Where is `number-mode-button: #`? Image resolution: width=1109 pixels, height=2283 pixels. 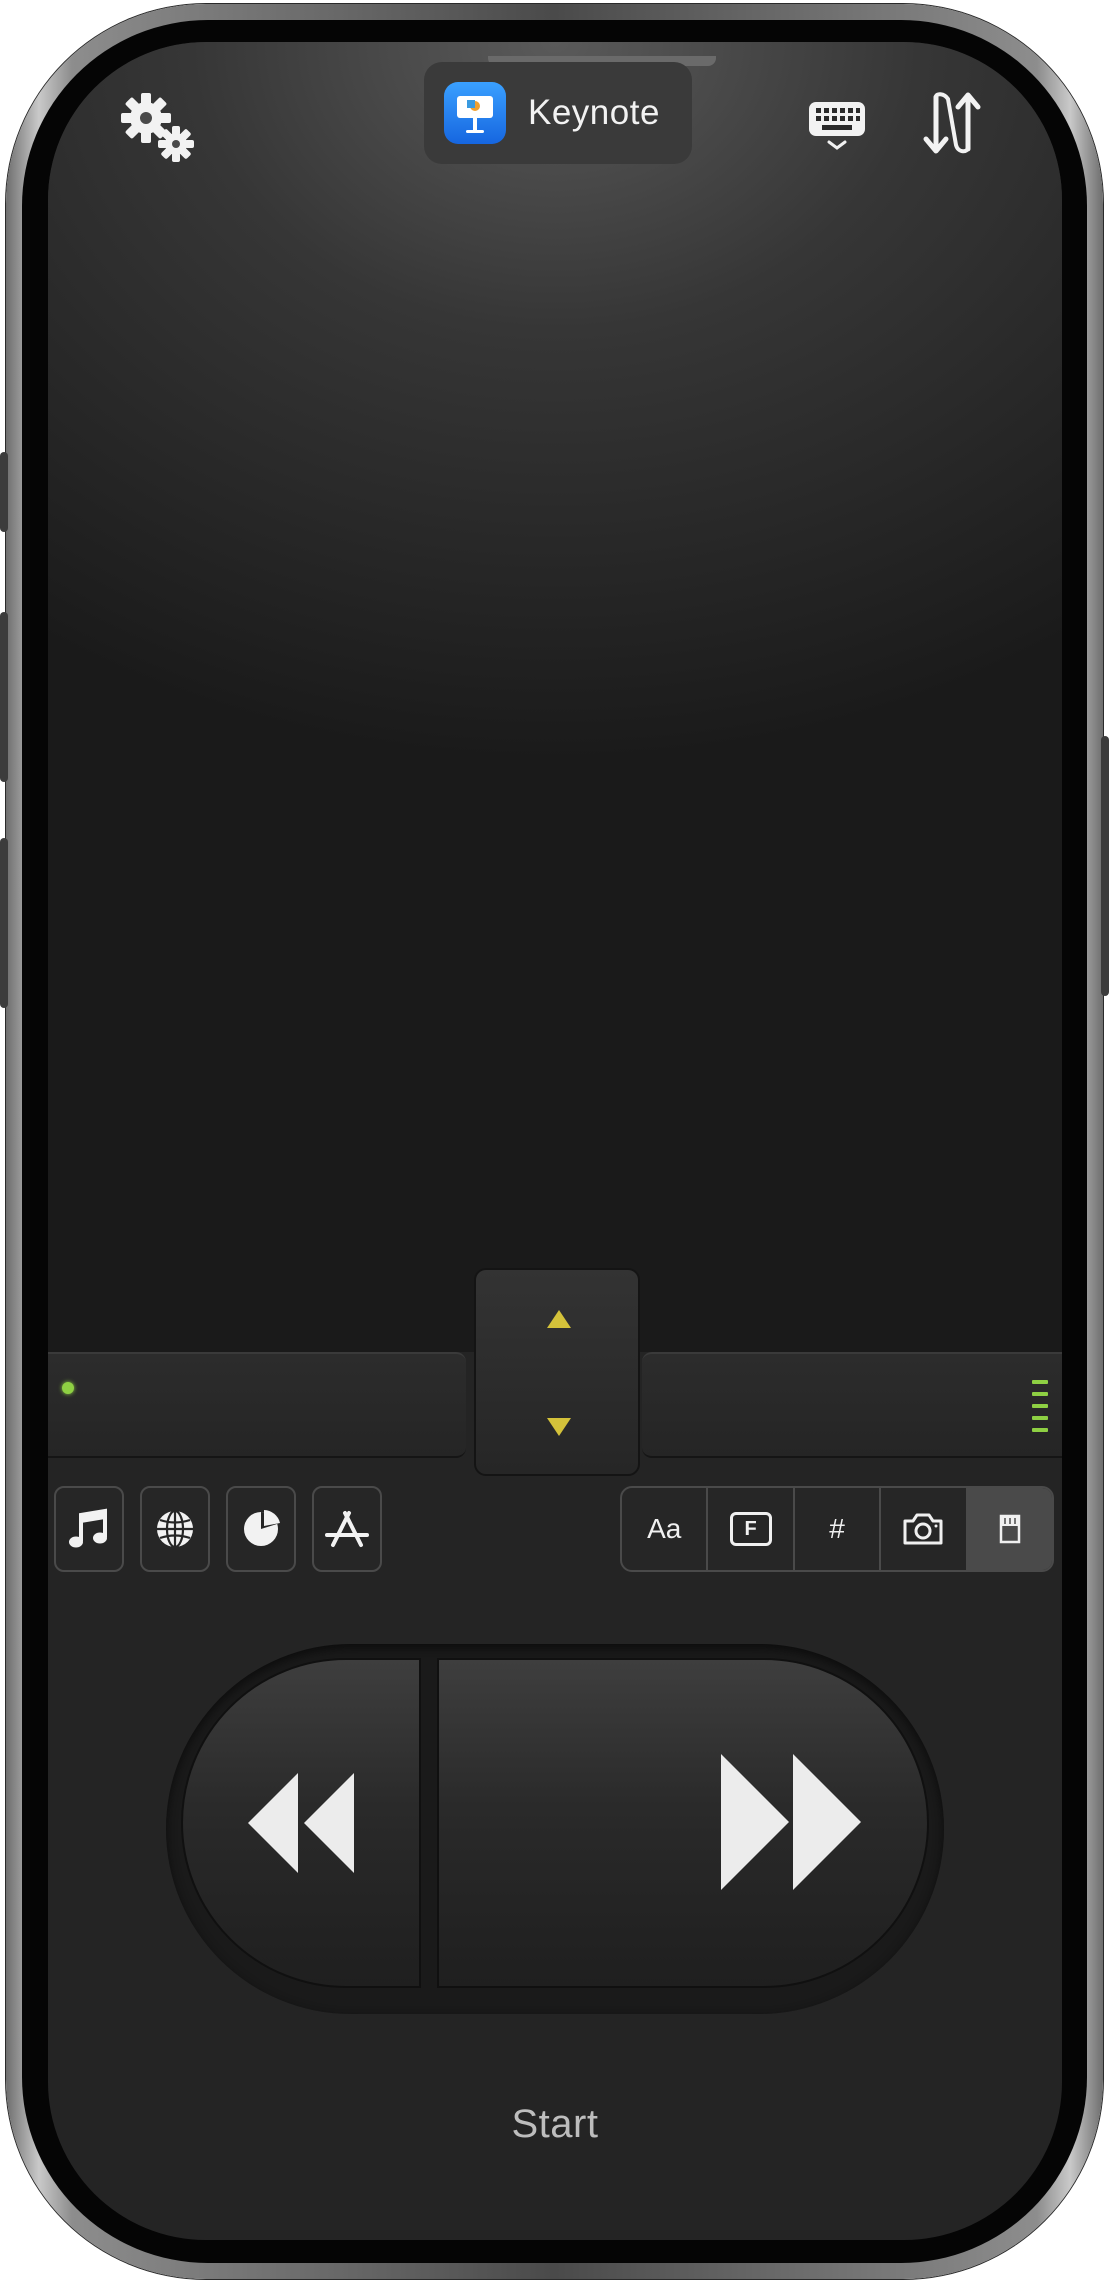
number-mode-button: # is located at coordinates (838, 1529).